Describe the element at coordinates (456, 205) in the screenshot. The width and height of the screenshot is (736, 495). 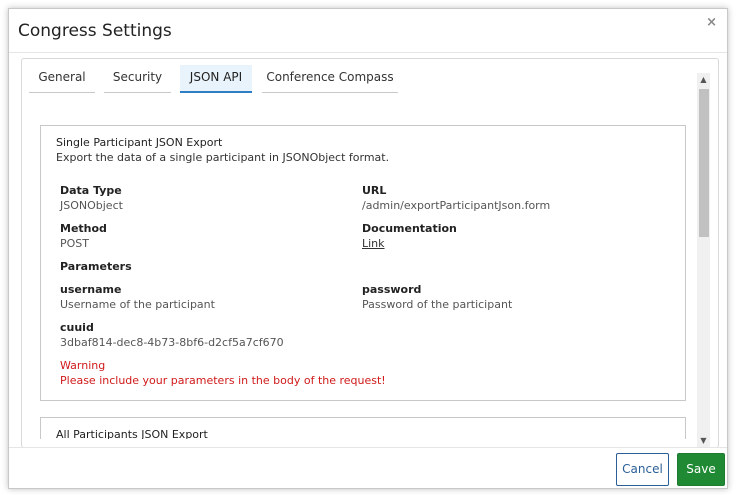
I see `url-value: /admin/exportParticipantJson.form` at that location.